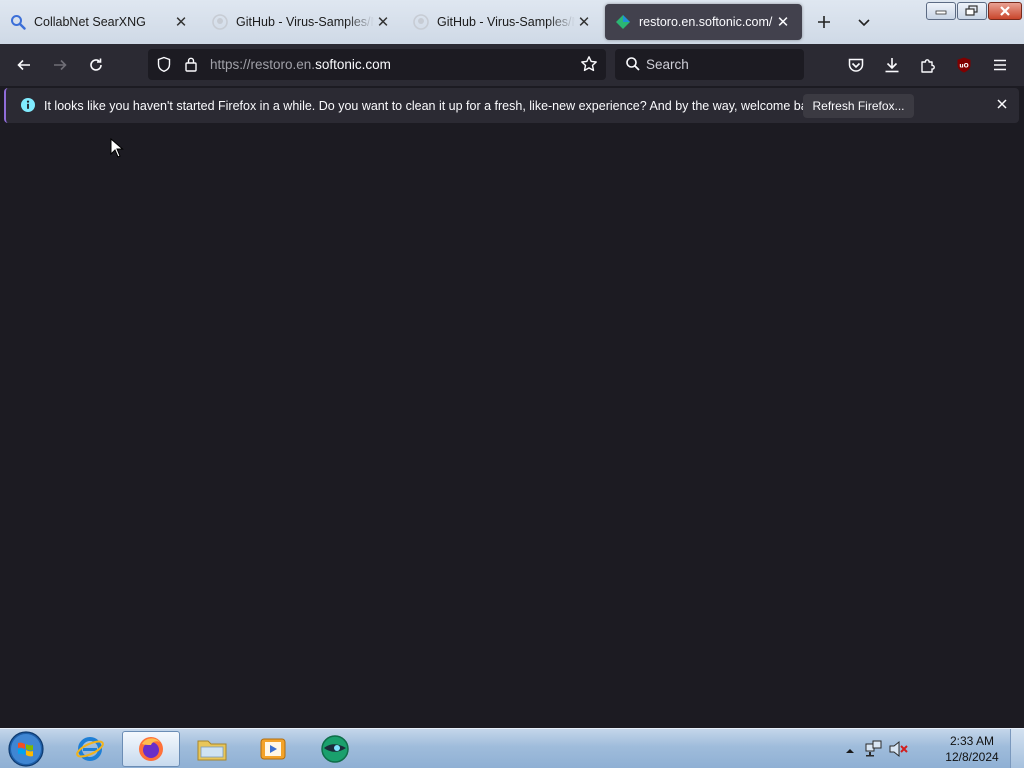 The image size is (1024, 768). I want to click on downloads-button, so click(892, 65).